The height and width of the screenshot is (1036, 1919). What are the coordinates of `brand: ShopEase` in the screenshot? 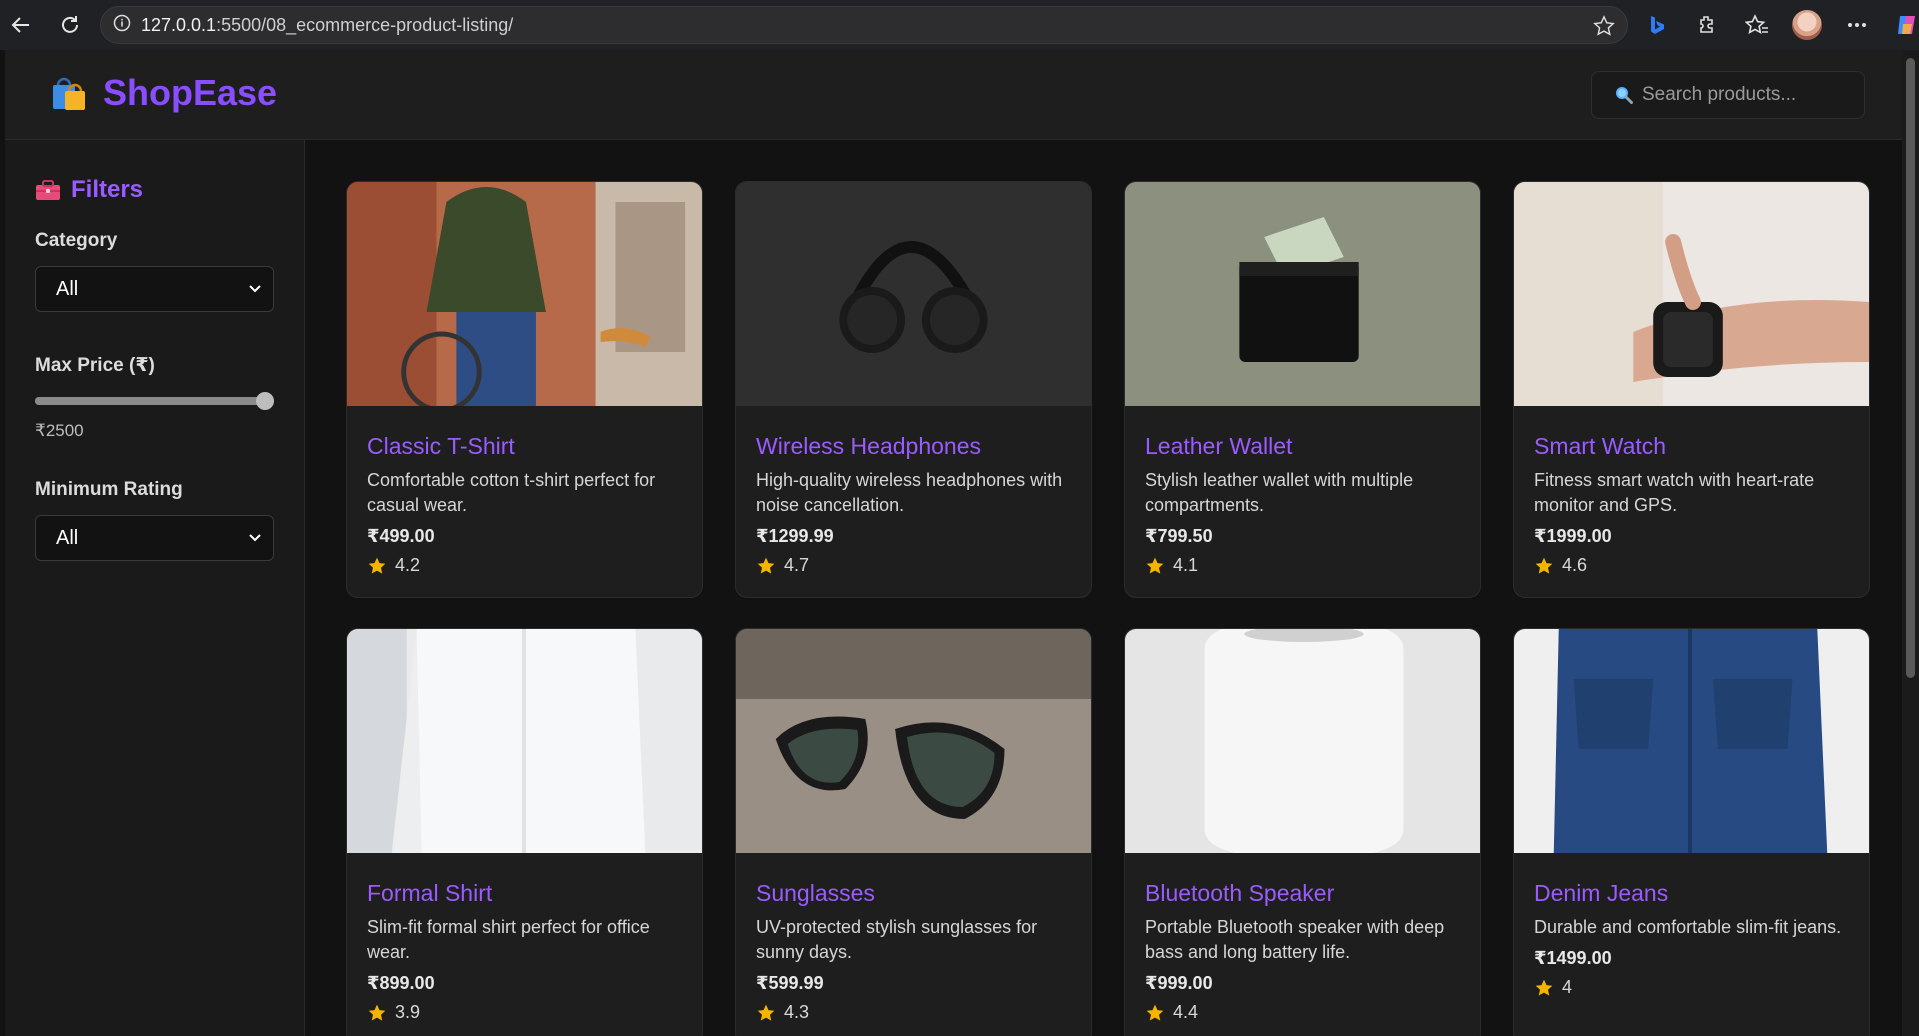 It's located at (163, 93).